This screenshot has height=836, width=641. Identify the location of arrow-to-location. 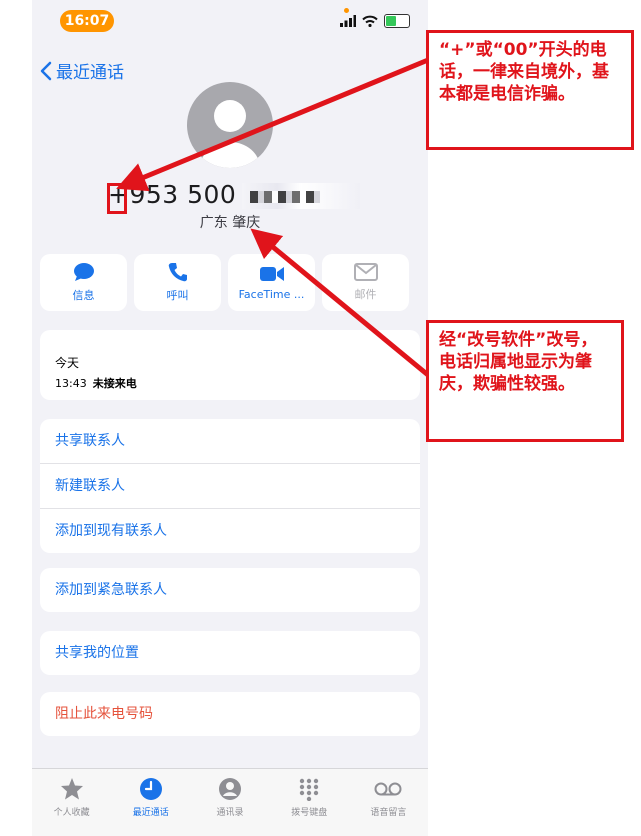
(340, 302).